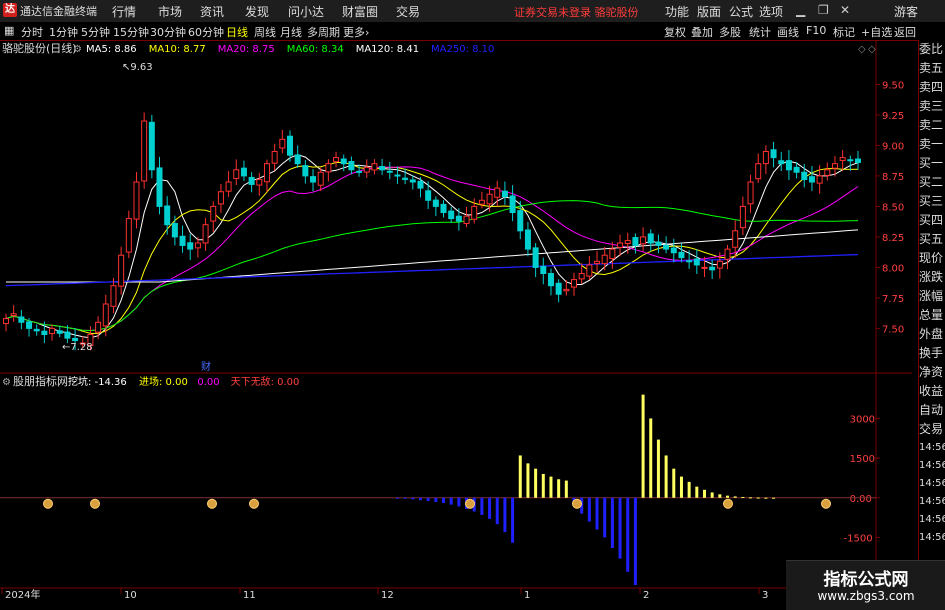 This screenshot has width=945, height=610. Describe the element at coordinates (771, 11) in the screenshot. I see `menu-options: 选项` at that location.